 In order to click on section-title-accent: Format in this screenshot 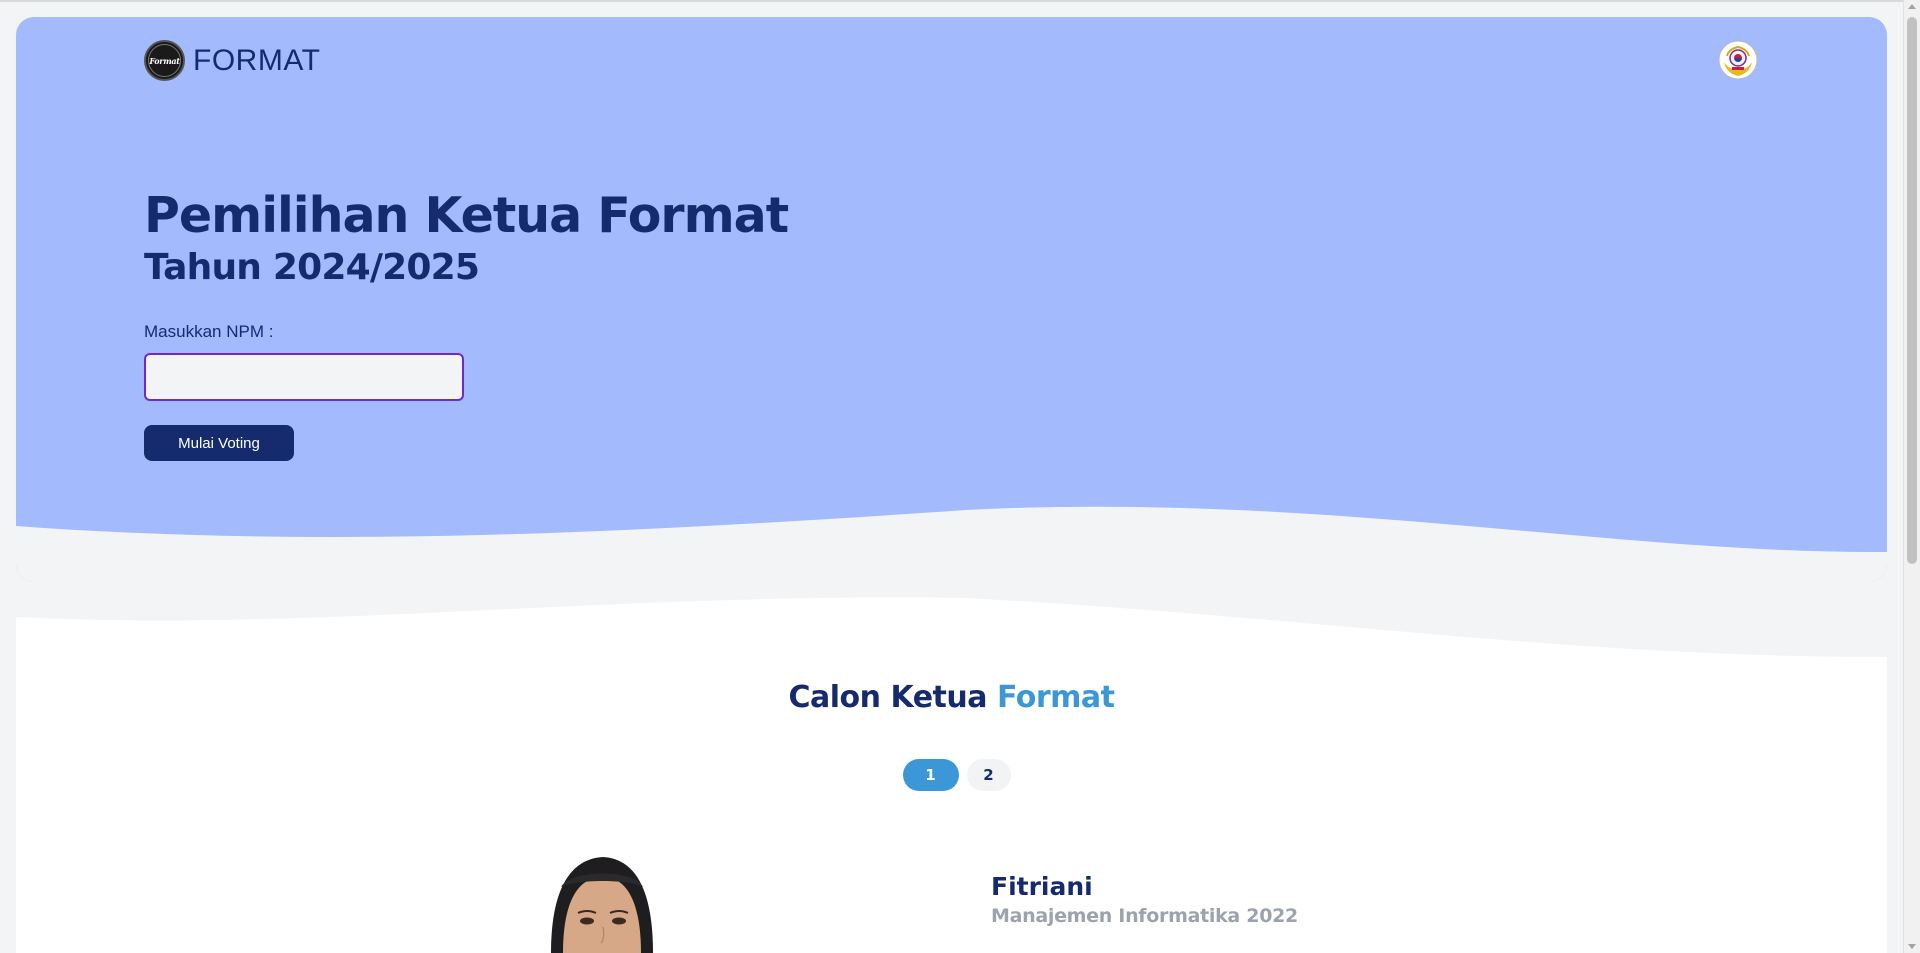, I will do `click(1055, 697)`.